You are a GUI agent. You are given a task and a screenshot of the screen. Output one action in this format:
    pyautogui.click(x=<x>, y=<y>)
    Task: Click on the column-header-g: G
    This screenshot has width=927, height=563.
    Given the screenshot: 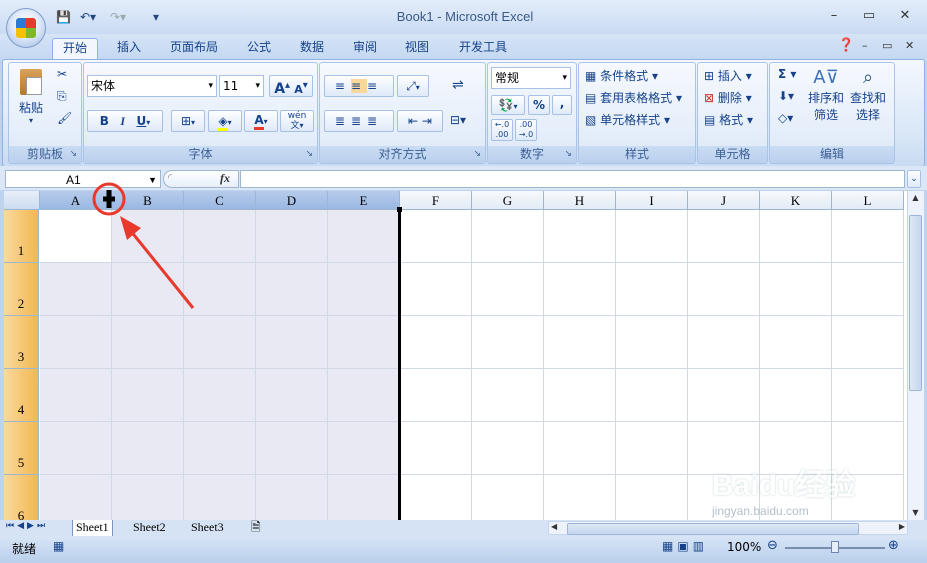 What is the action you would take?
    pyautogui.click(x=508, y=200)
    